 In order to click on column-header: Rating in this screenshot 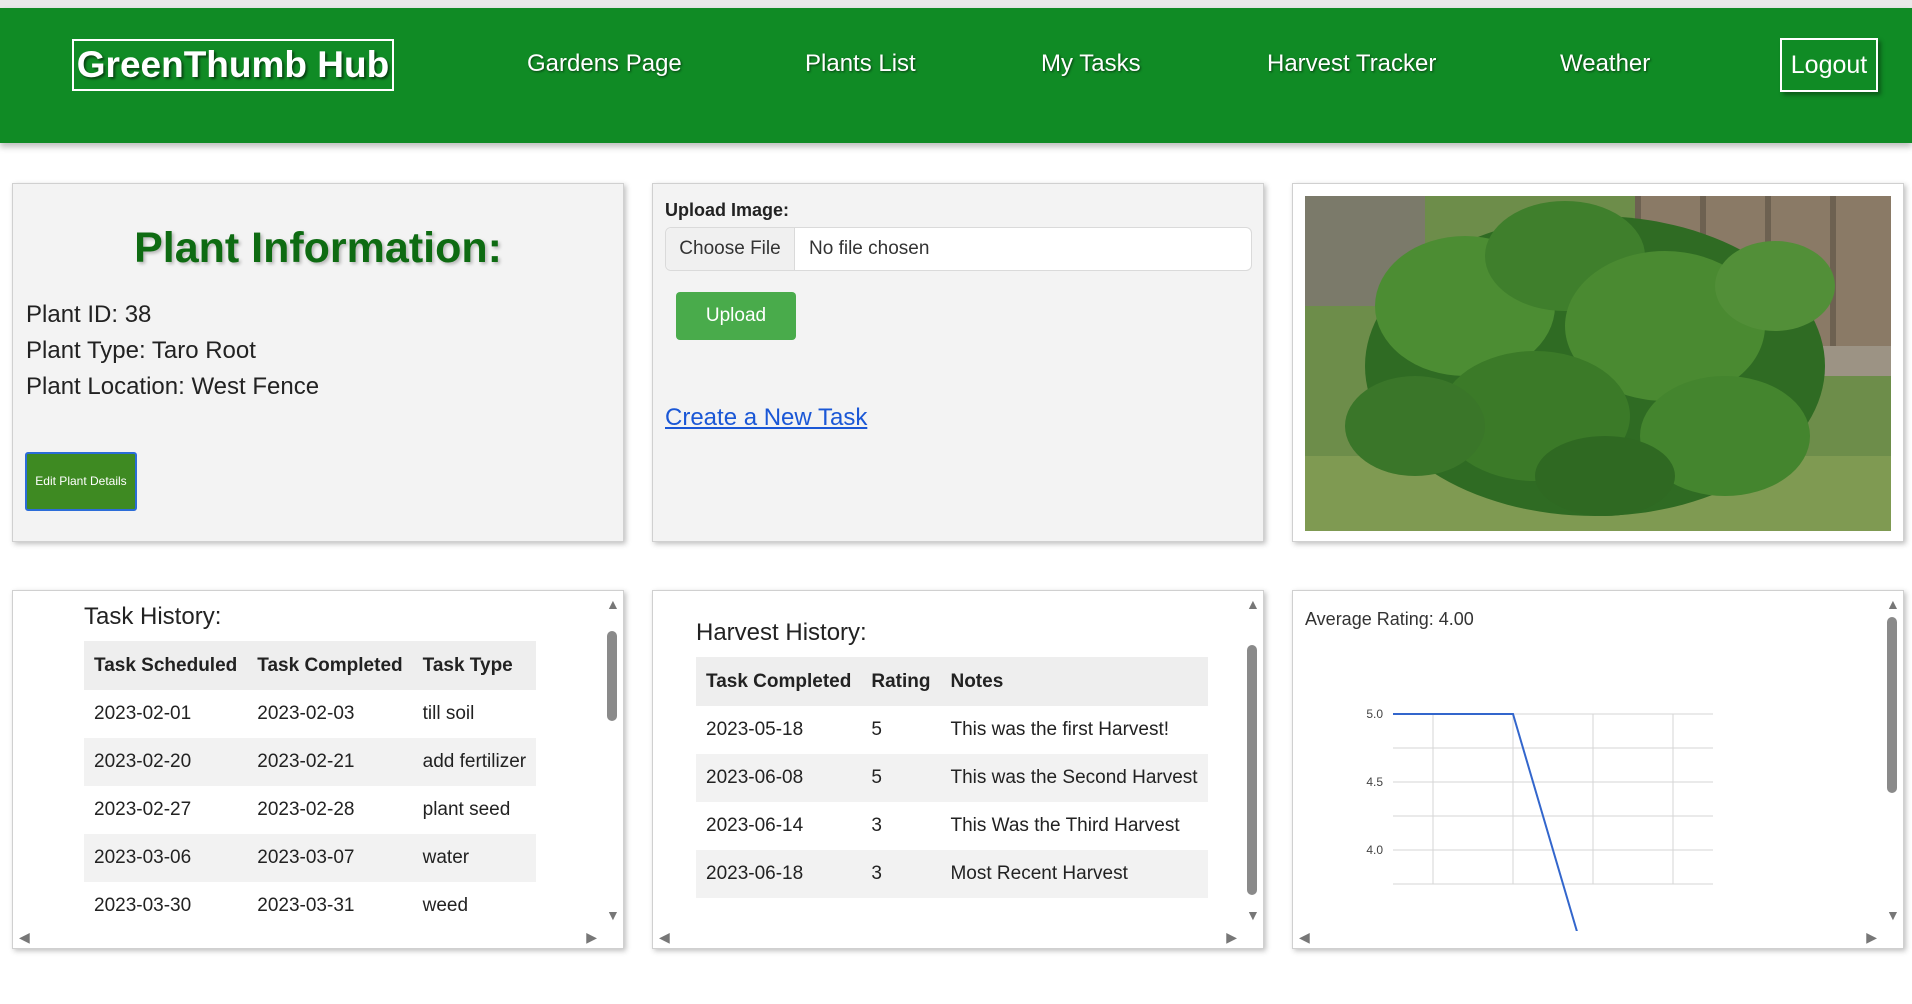, I will do `click(901, 681)`.